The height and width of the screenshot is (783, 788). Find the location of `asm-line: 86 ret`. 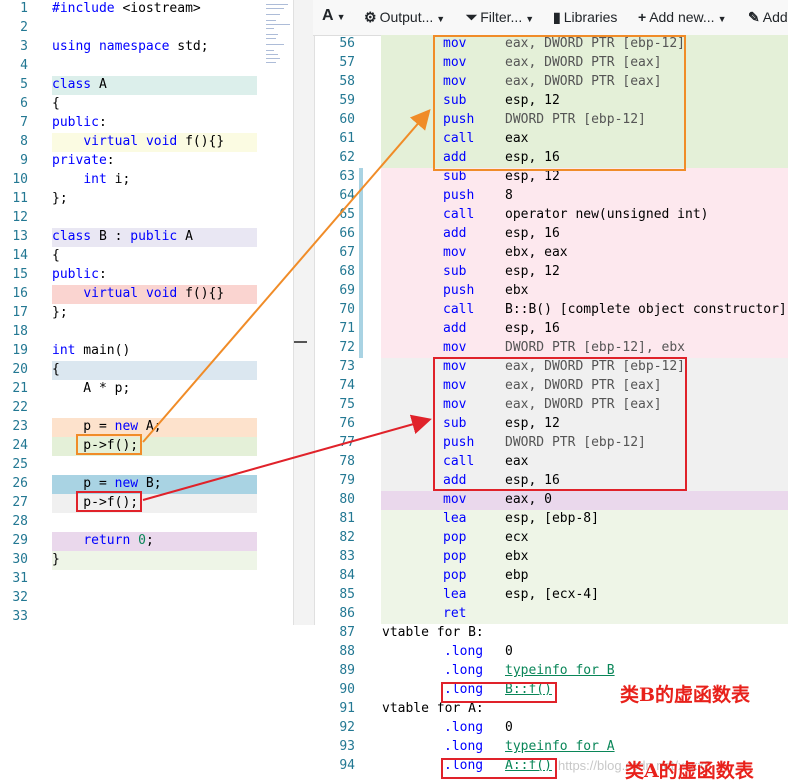

asm-line: 86 ret is located at coordinates (550, 614).